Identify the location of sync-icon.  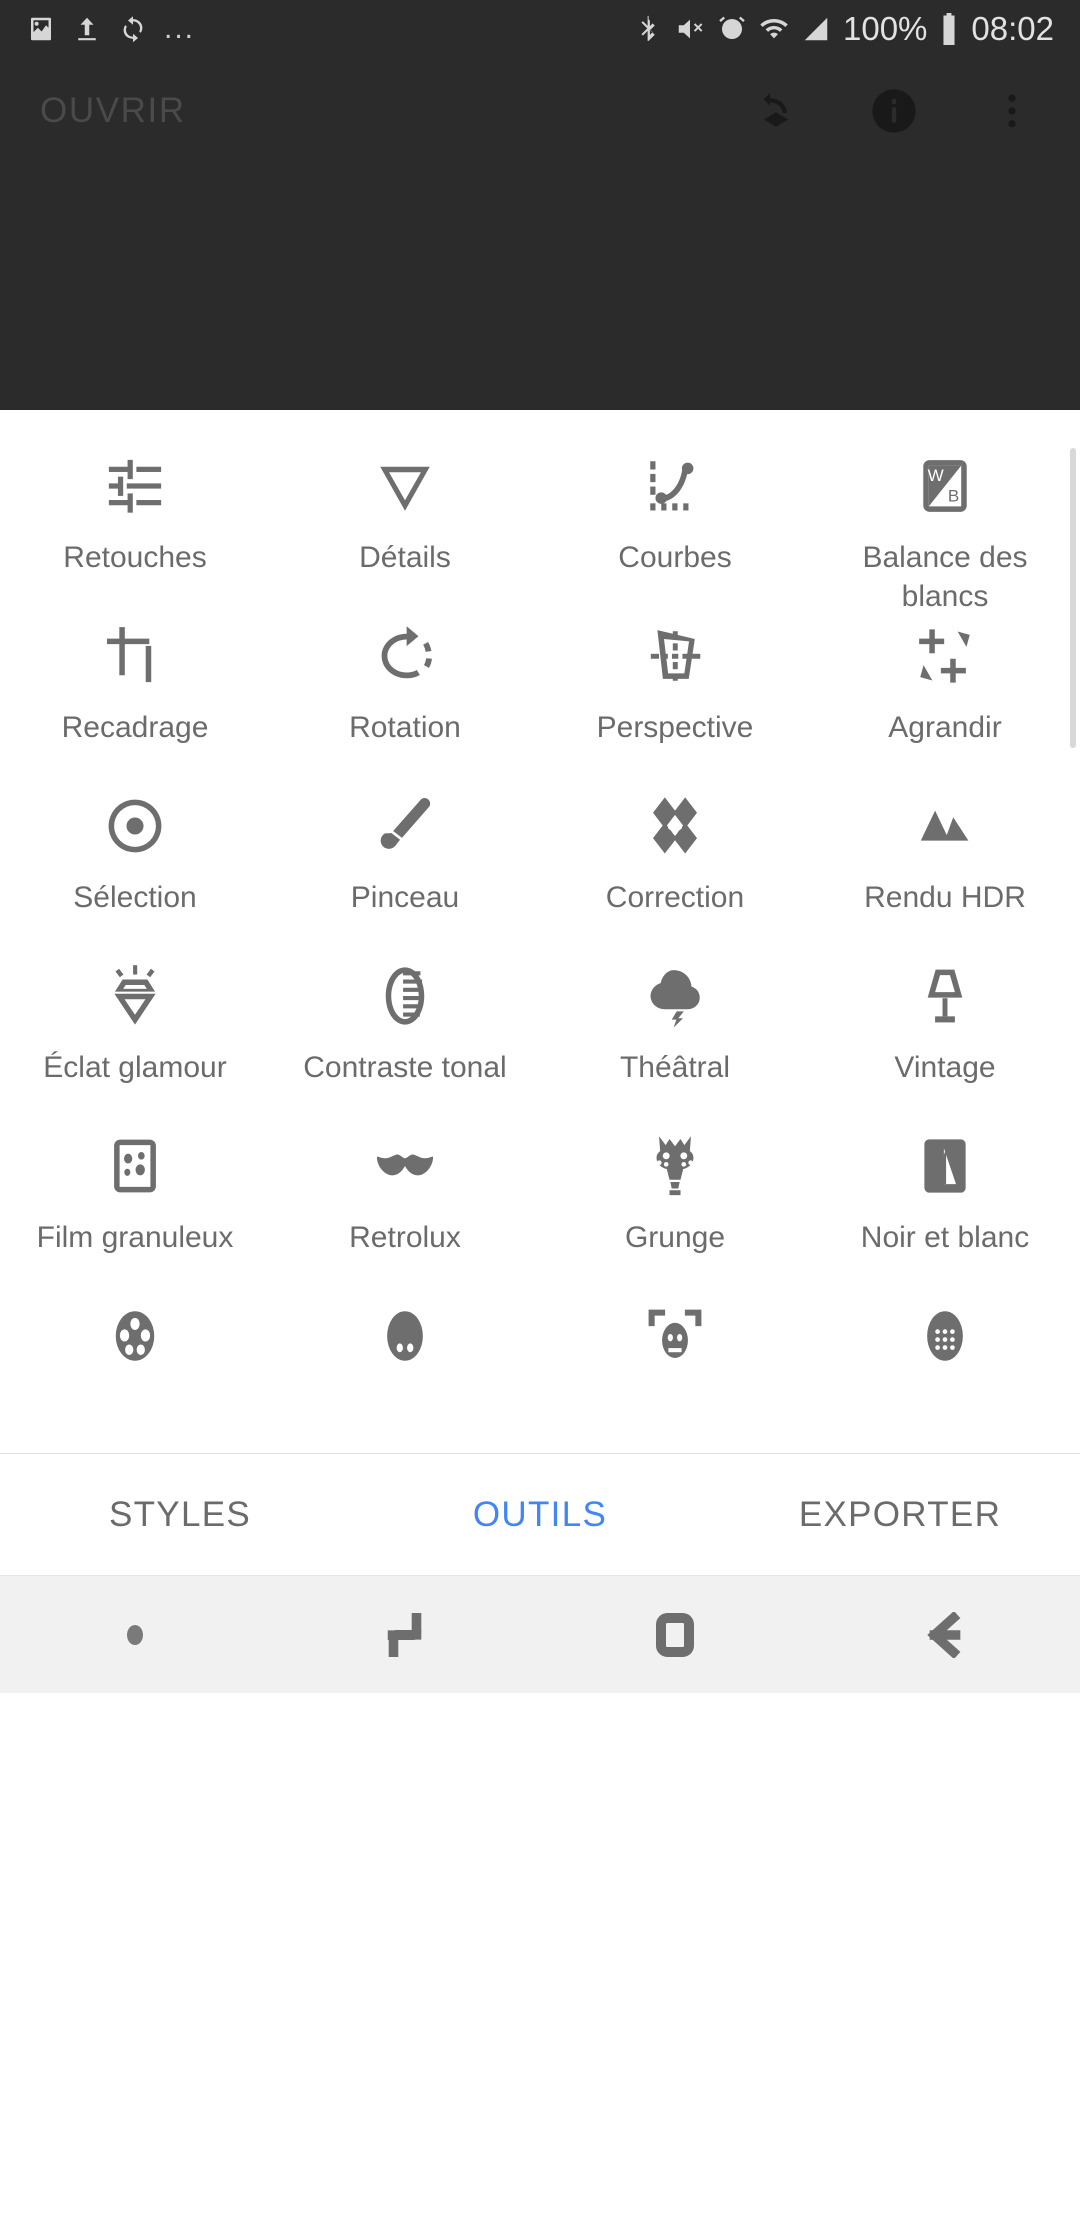
(133, 29).